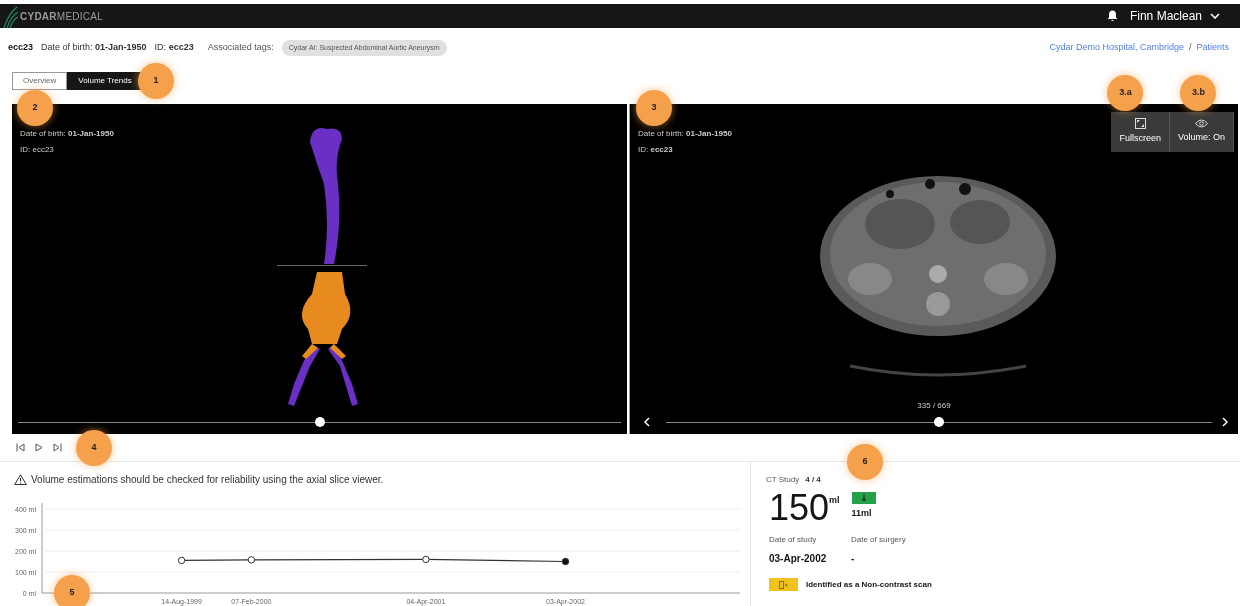  I want to click on fullscreen-button: Fullscreen, so click(1140, 132).